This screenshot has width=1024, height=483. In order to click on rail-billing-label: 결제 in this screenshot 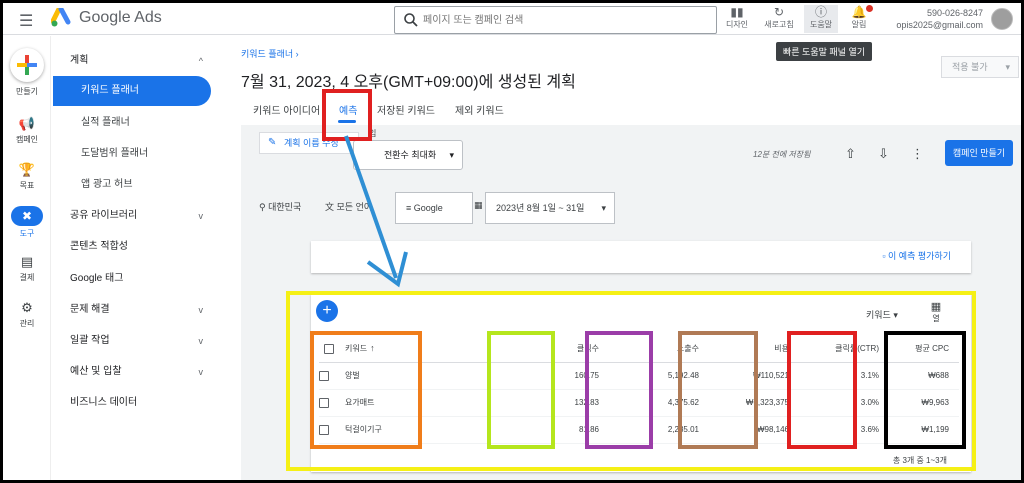, I will do `click(27, 277)`.